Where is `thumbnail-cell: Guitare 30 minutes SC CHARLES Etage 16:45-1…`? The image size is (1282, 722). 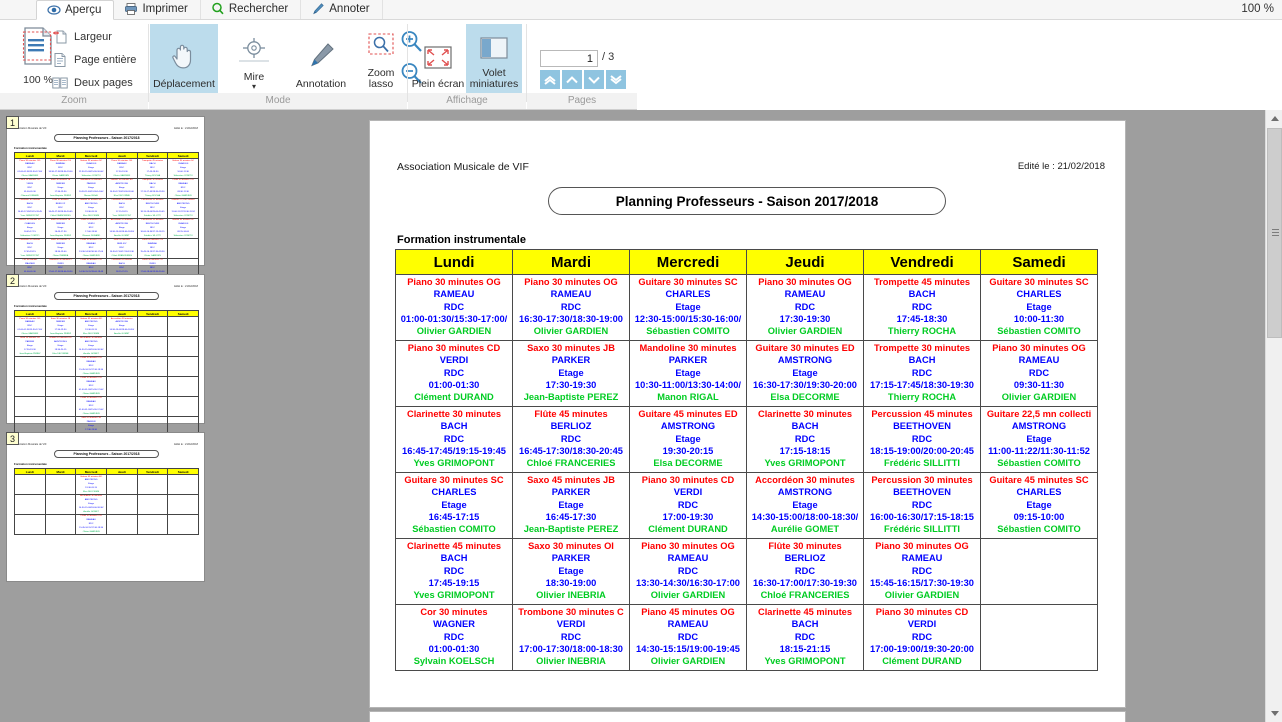 thumbnail-cell: Guitare 30 minutes SC CHARLES Etage 16:45-1… is located at coordinates (30, 228).